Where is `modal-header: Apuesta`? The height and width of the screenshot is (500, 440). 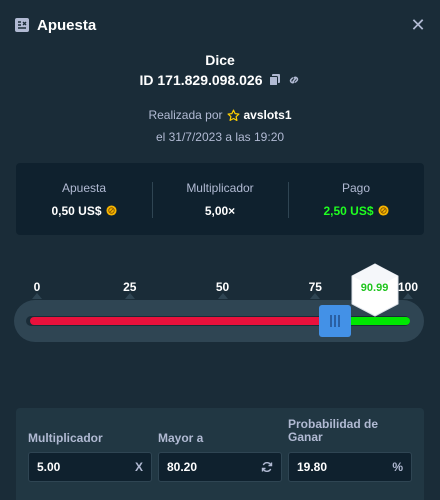
modal-header: Apuesta is located at coordinates (220, 25).